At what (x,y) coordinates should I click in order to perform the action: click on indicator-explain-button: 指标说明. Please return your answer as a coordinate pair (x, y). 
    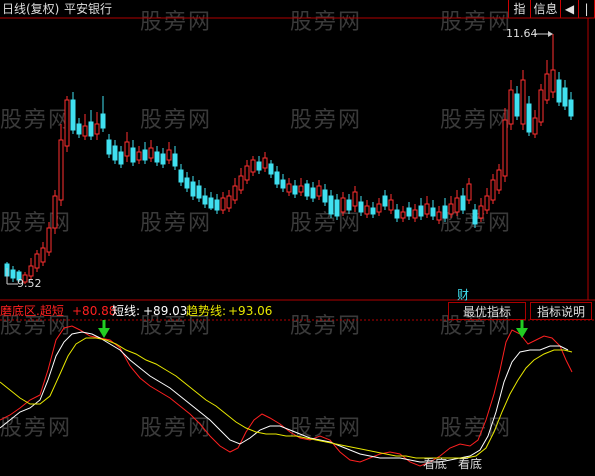
    Looking at the image, I should click on (561, 311).